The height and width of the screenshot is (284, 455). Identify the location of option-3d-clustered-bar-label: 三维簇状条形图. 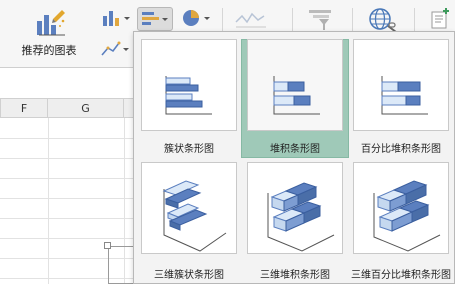
(189, 275).